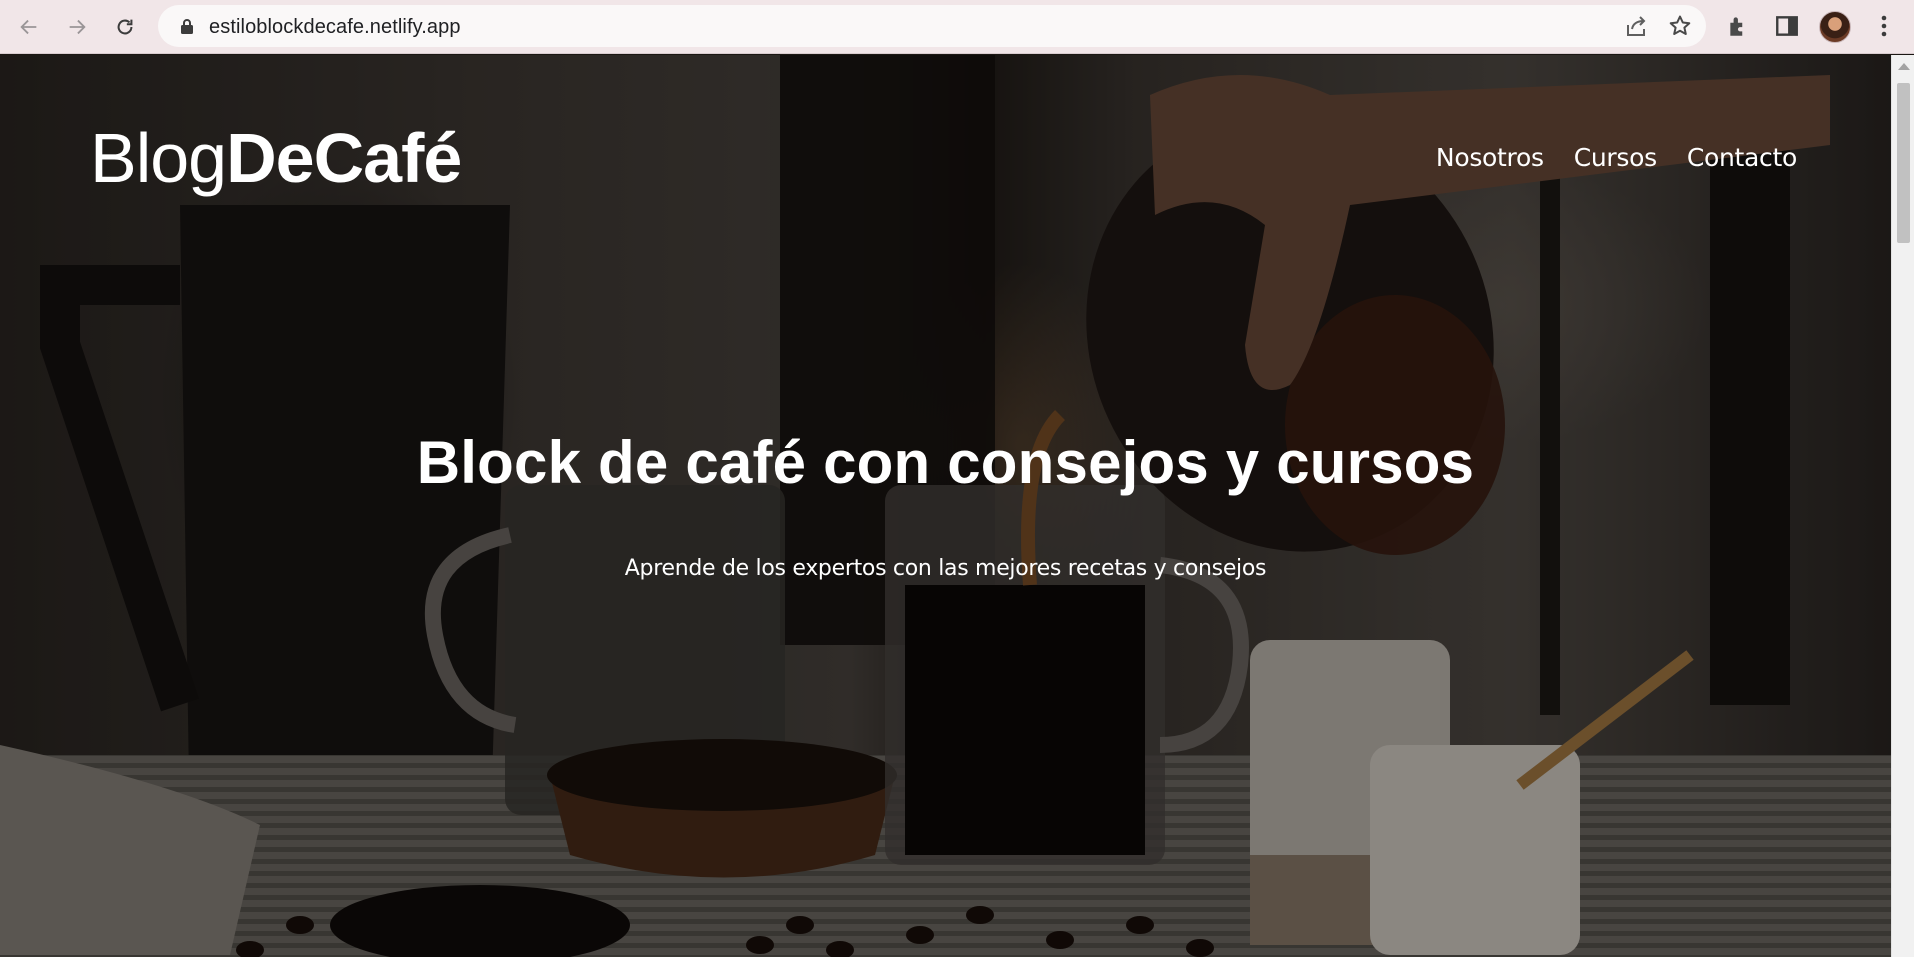  I want to click on forward-button, so click(77, 27).